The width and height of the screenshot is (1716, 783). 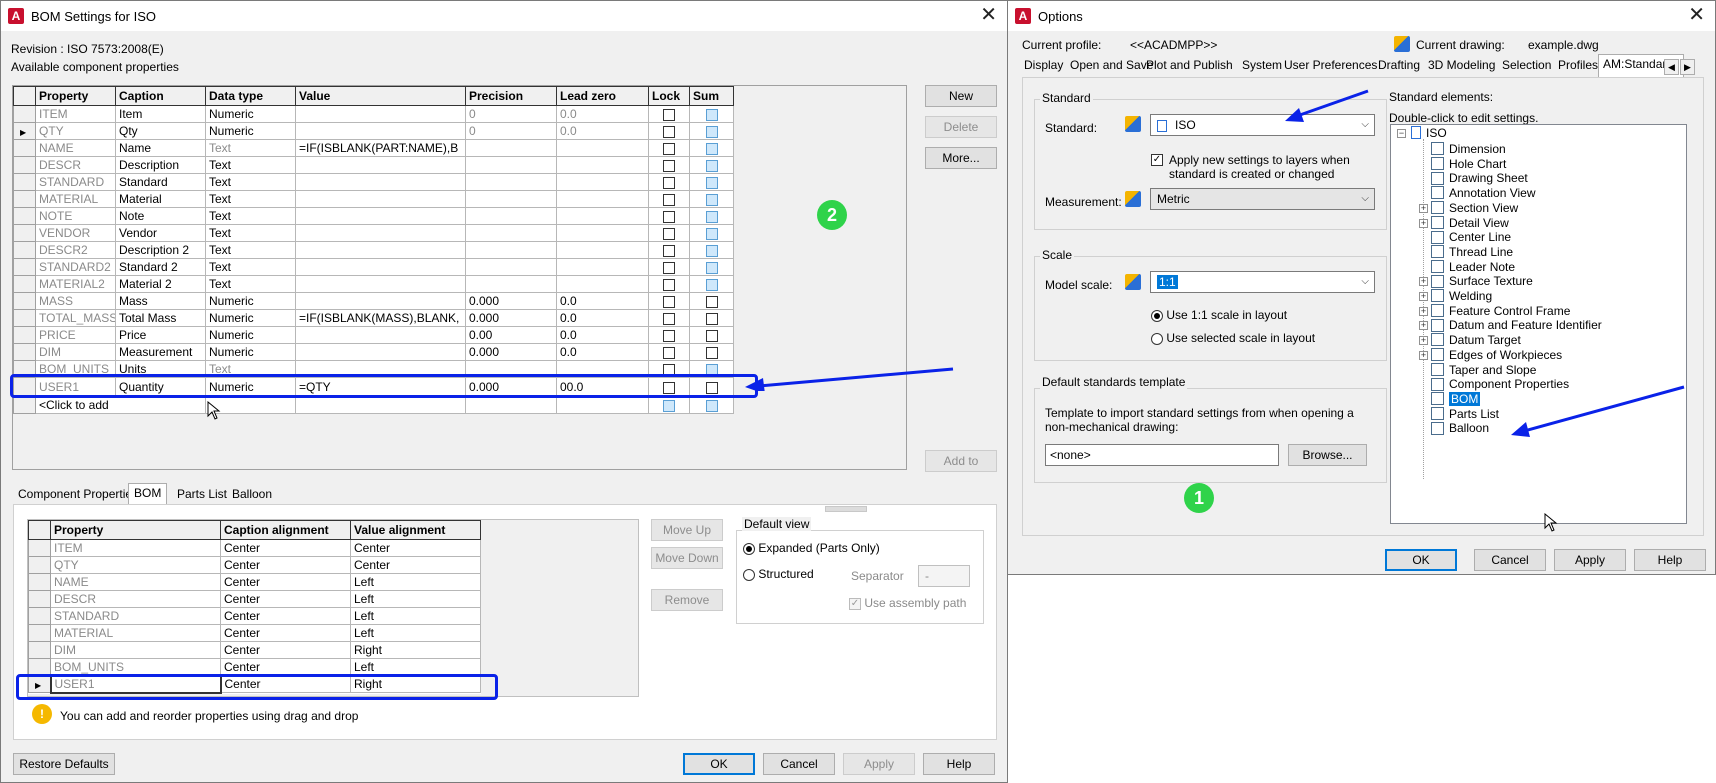 What do you see at coordinates (373, 148) in the screenshot?
I see `table-row: NAME Name Text =IF(ISBLANK(PART:NAME),B` at bounding box center [373, 148].